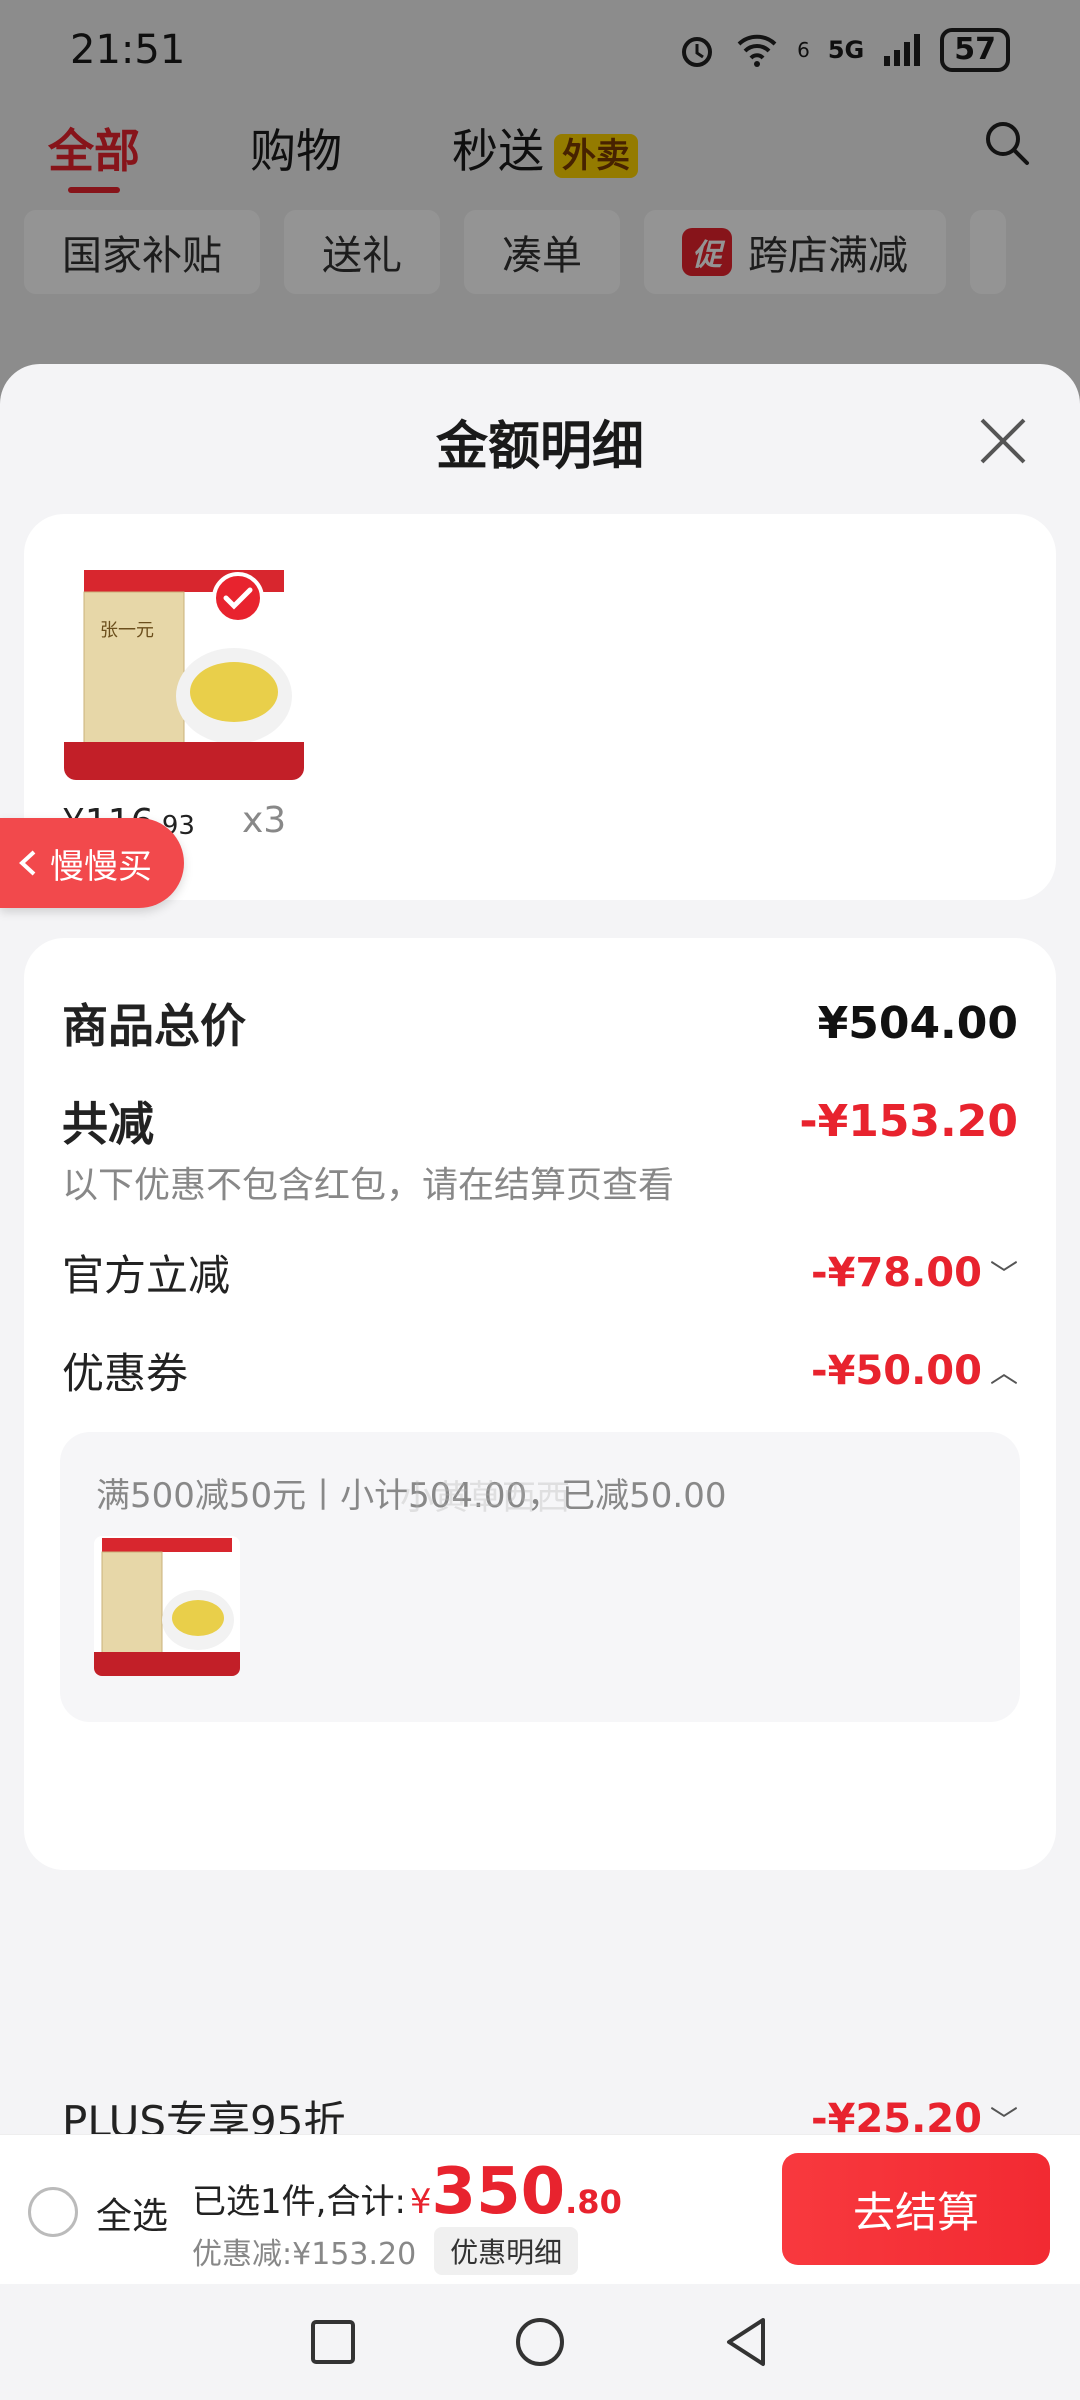 This screenshot has width=1080, height=2400. I want to click on tea-package-thumb, so click(167, 1606).